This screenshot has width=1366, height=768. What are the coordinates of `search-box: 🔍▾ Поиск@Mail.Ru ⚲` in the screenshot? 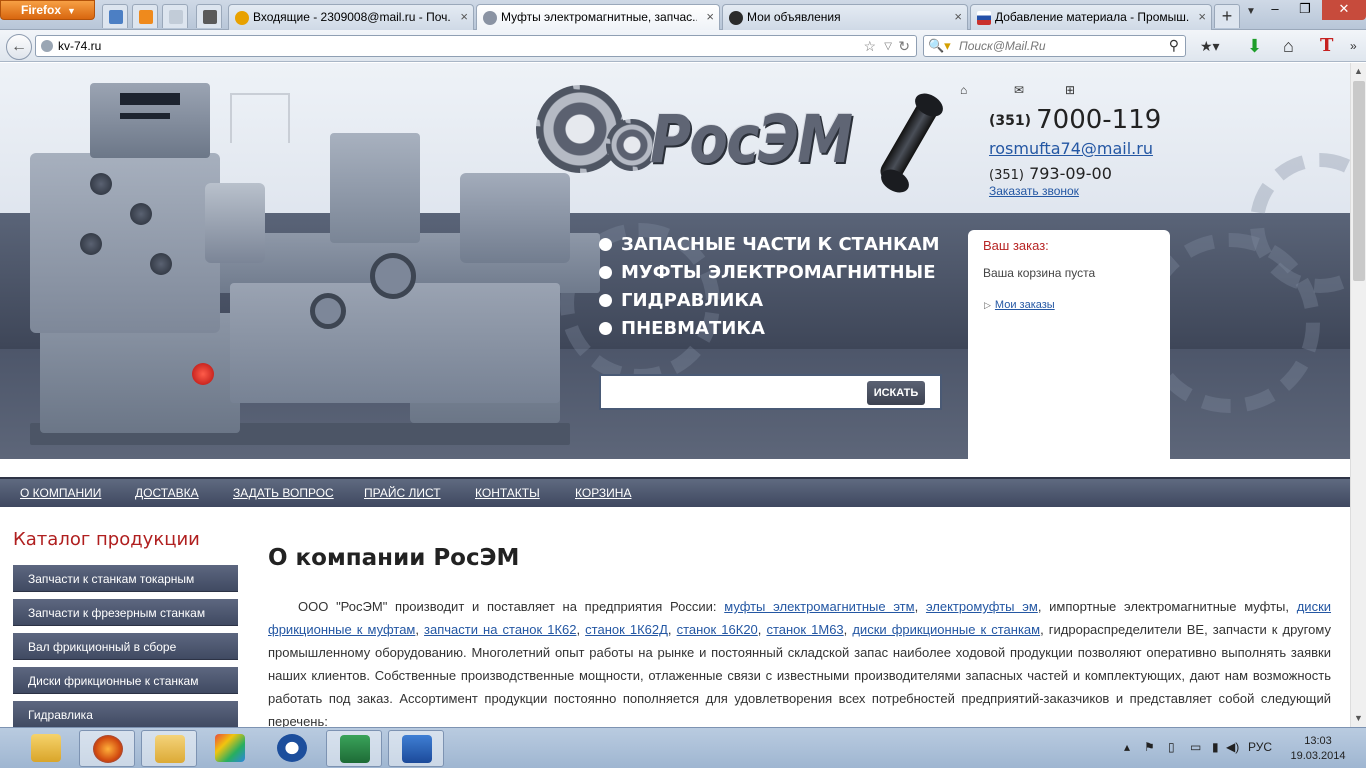 It's located at (1054, 46).